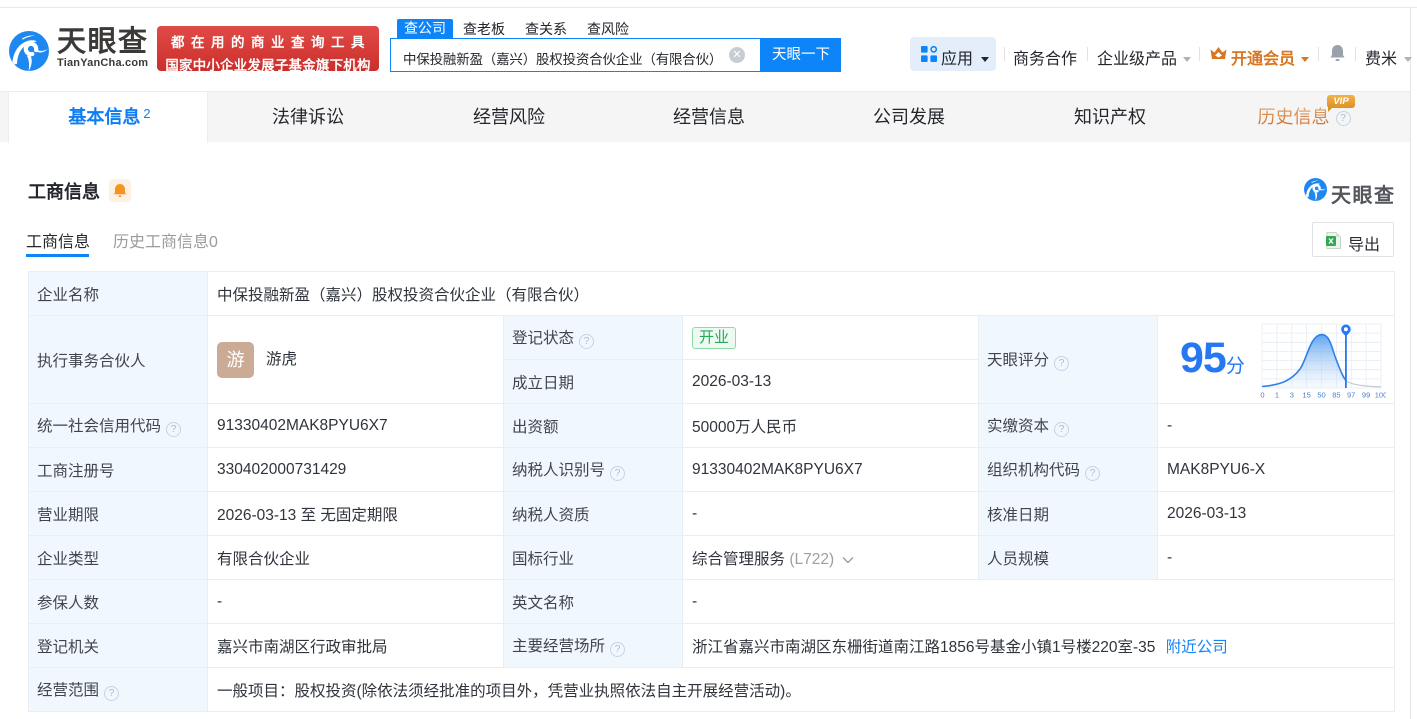 The image size is (1417, 719). I want to click on svg-text: 100, so click(1380, 395).